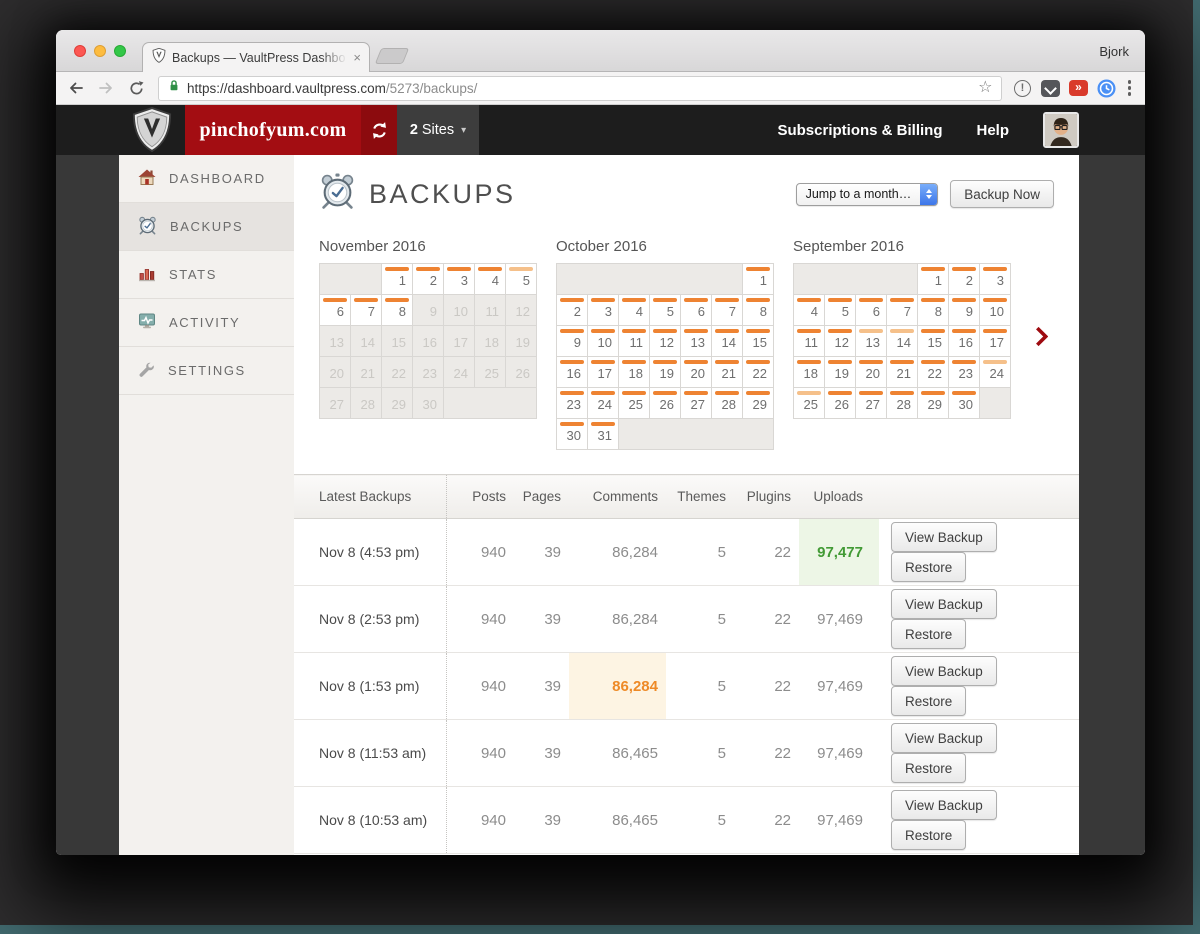 The image size is (1200, 934). What do you see at coordinates (727, 403) in the screenshot?
I see `calendar-day: 28` at bounding box center [727, 403].